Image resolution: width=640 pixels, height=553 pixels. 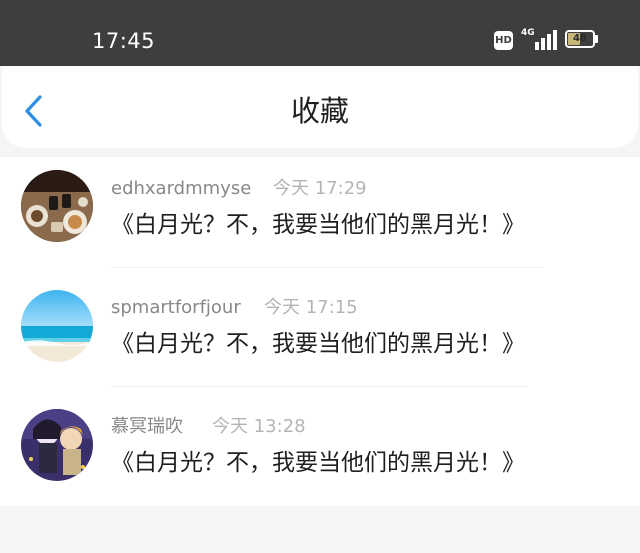 I want to click on header: 收藏, so click(x=320, y=107).